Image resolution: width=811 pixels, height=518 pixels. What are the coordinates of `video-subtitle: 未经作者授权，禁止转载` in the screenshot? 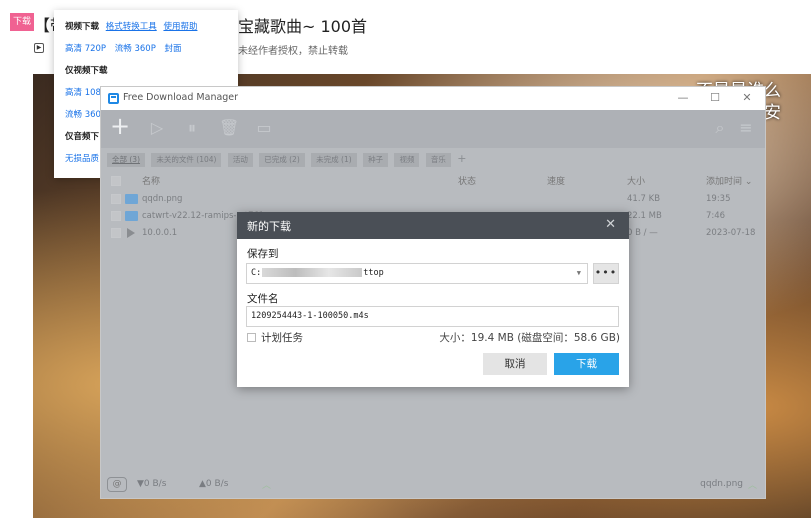 It's located at (293, 51).